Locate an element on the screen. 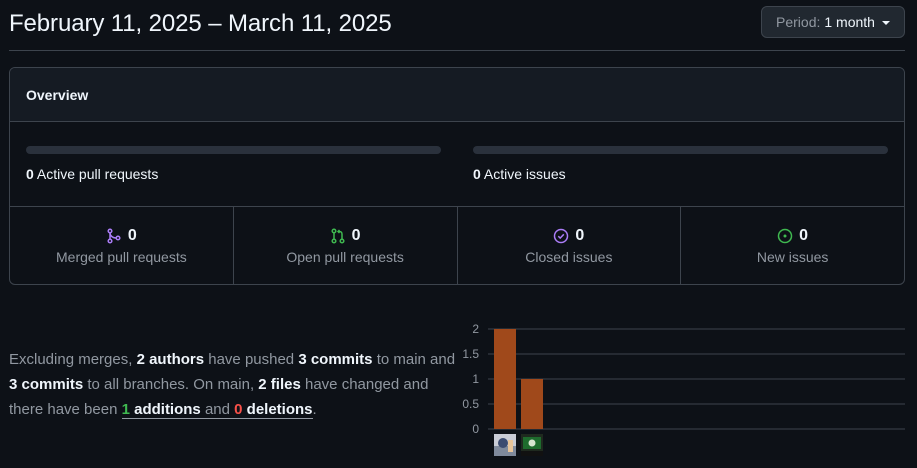 The height and width of the screenshot is (468, 917). deletions-count: 0 is located at coordinates (238, 409).